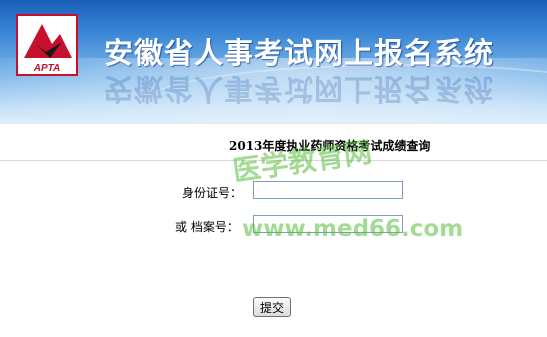 The height and width of the screenshot is (337, 547). Describe the element at coordinates (328, 190) in the screenshot. I see `id-number-input` at that location.